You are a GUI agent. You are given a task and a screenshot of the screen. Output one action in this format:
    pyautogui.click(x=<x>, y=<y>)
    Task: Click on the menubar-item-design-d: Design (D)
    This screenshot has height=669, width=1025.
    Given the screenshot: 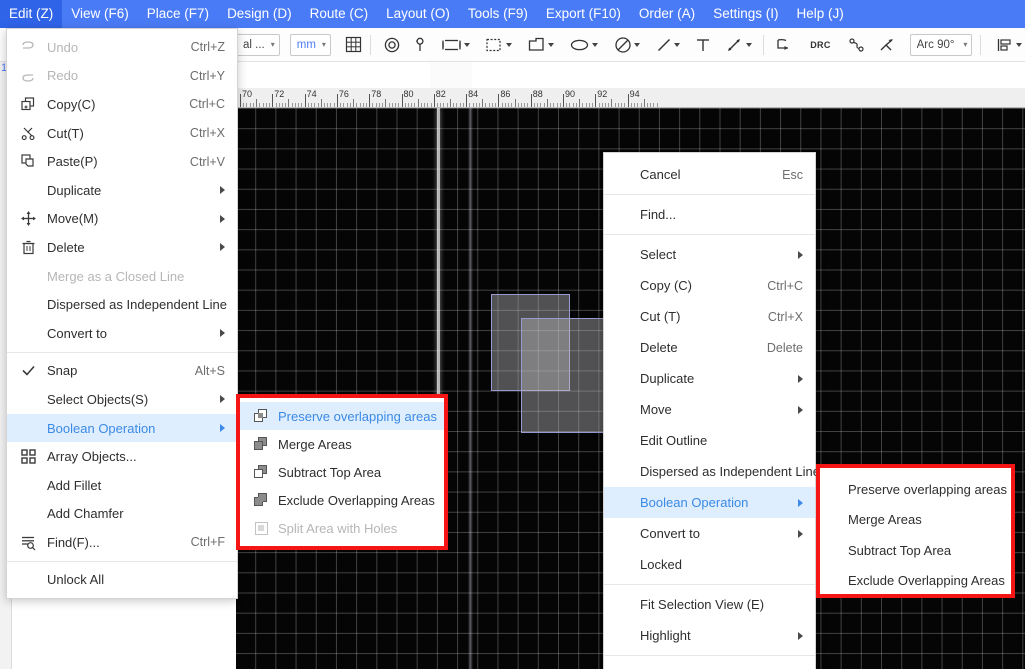 What is the action you would take?
    pyautogui.click(x=259, y=14)
    